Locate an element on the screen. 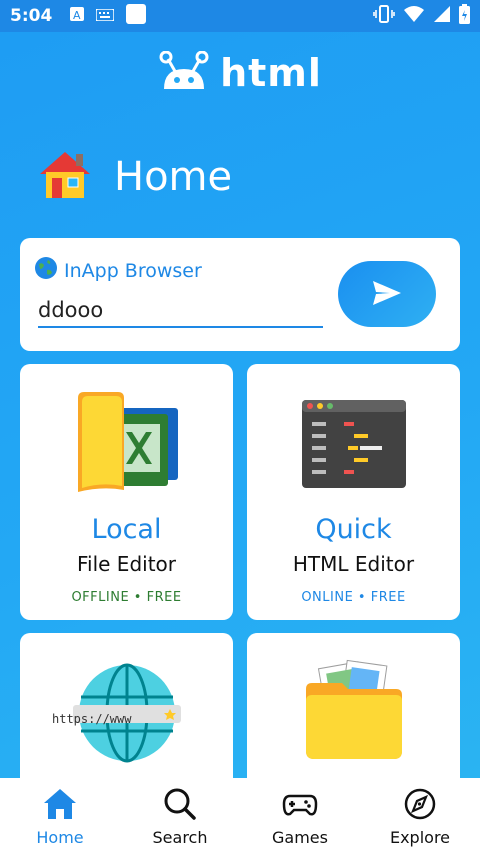 The image size is (480, 853). bottom-navigation: Home Search Games Explore is located at coordinates (240, 815).